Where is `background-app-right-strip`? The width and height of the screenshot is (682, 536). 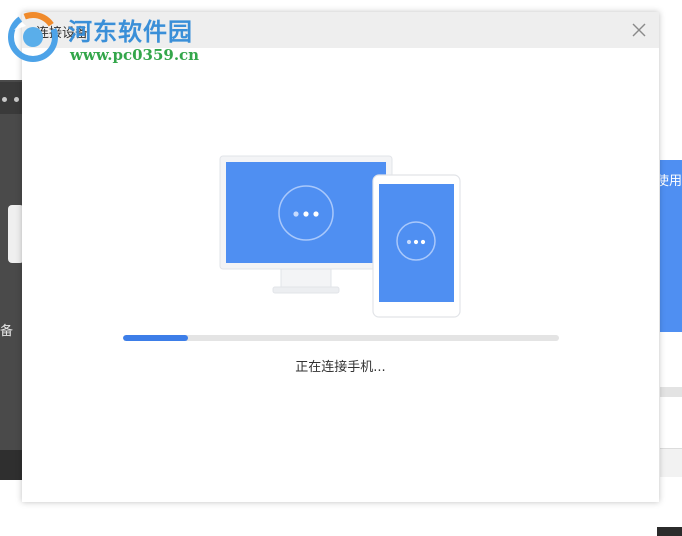
background-app-right-strip is located at coordinates (671, 392).